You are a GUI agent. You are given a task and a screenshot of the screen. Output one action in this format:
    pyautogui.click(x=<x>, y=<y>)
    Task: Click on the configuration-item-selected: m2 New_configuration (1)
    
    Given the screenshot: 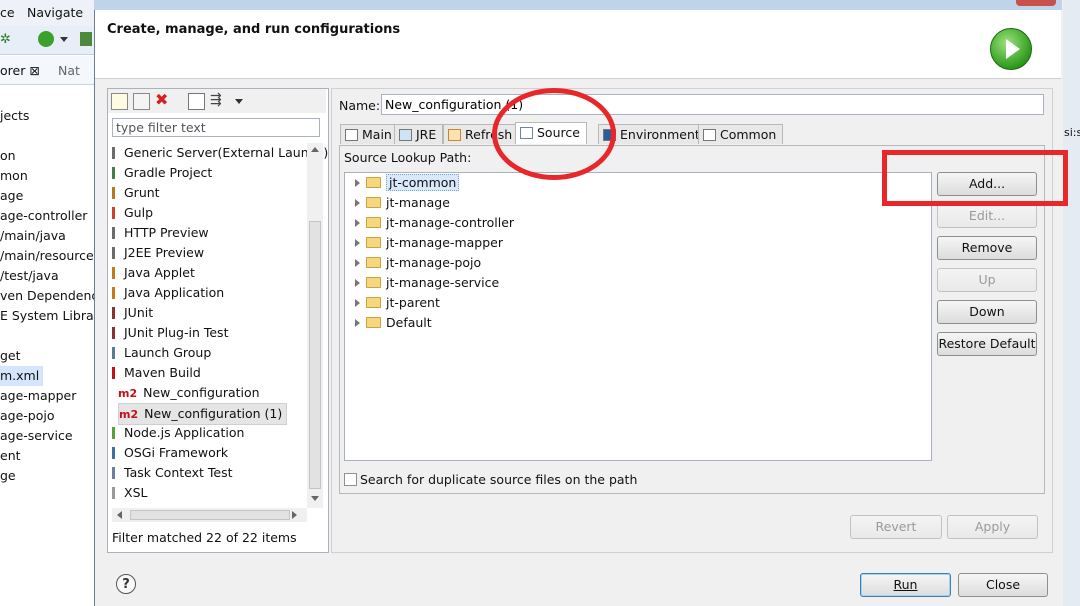 What is the action you would take?
    pyautogui.click(x=203, y=414)
    